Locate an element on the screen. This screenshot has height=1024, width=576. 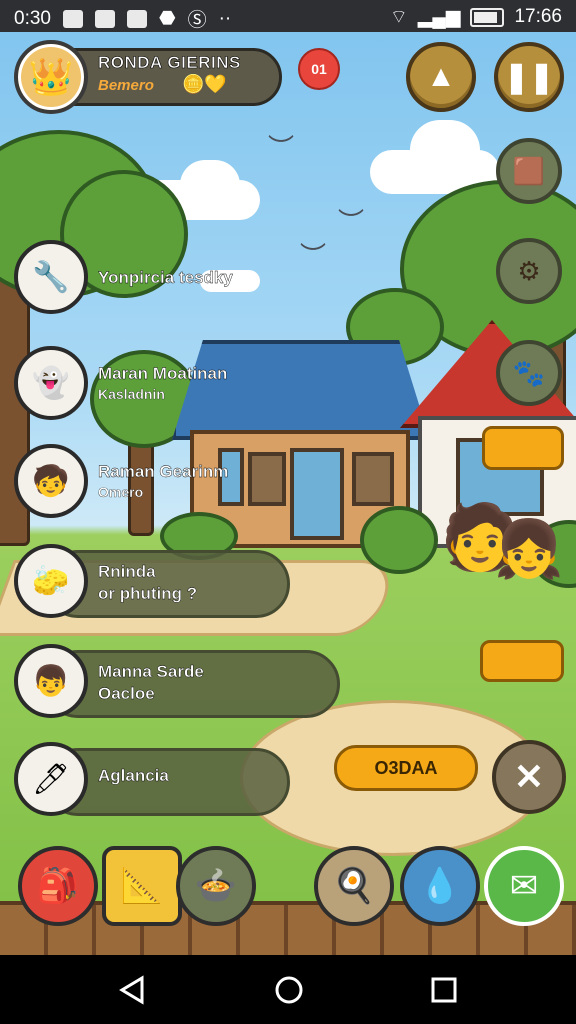
bowl-icon: 🍲 is located at coordinates (216, 886).